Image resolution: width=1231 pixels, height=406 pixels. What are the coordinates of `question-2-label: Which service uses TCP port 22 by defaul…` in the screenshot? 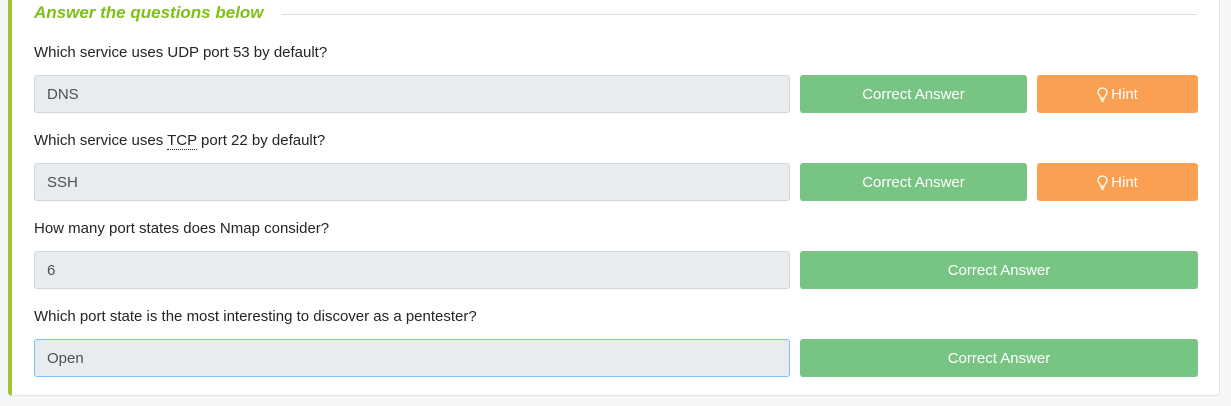 It's located at (180, 141).